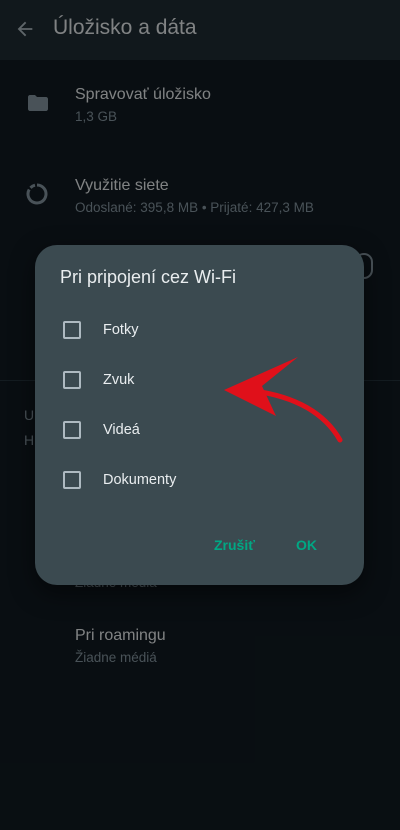  Describe the element at coordinates (234, 545) in the screenshot. I see `cancel-button: Zrušiť` at that location.